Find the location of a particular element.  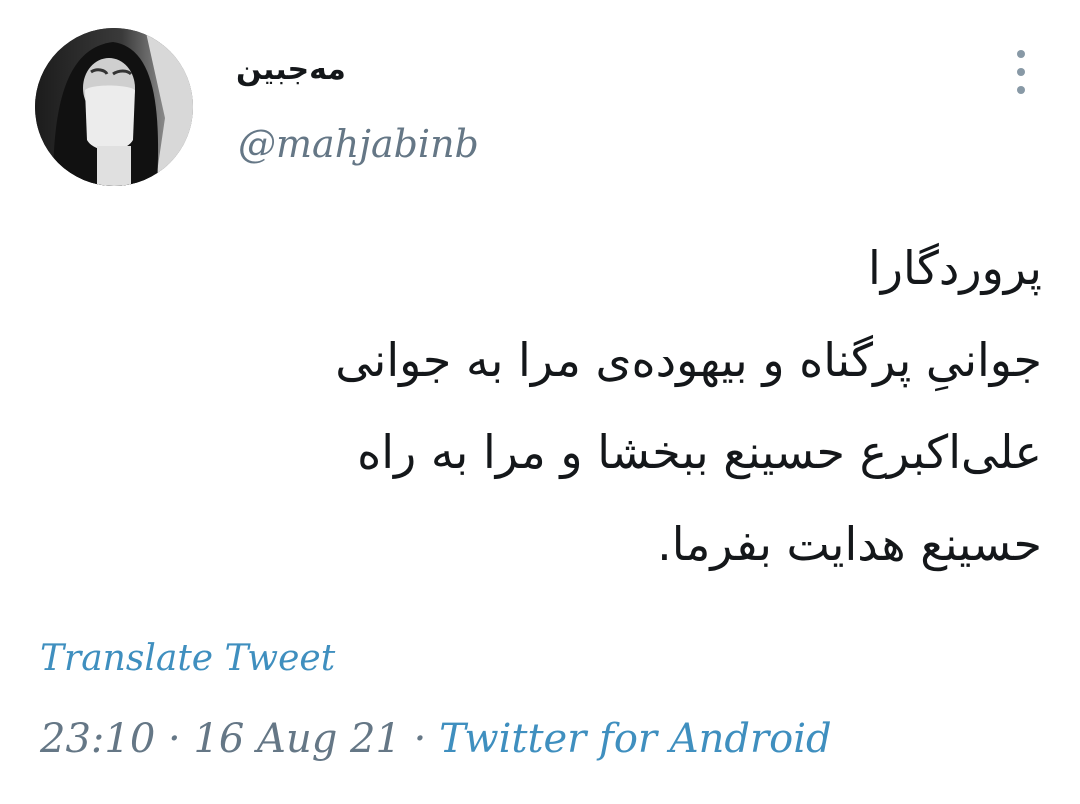

more-vertical-icon is located at coordinates (1021, 54).